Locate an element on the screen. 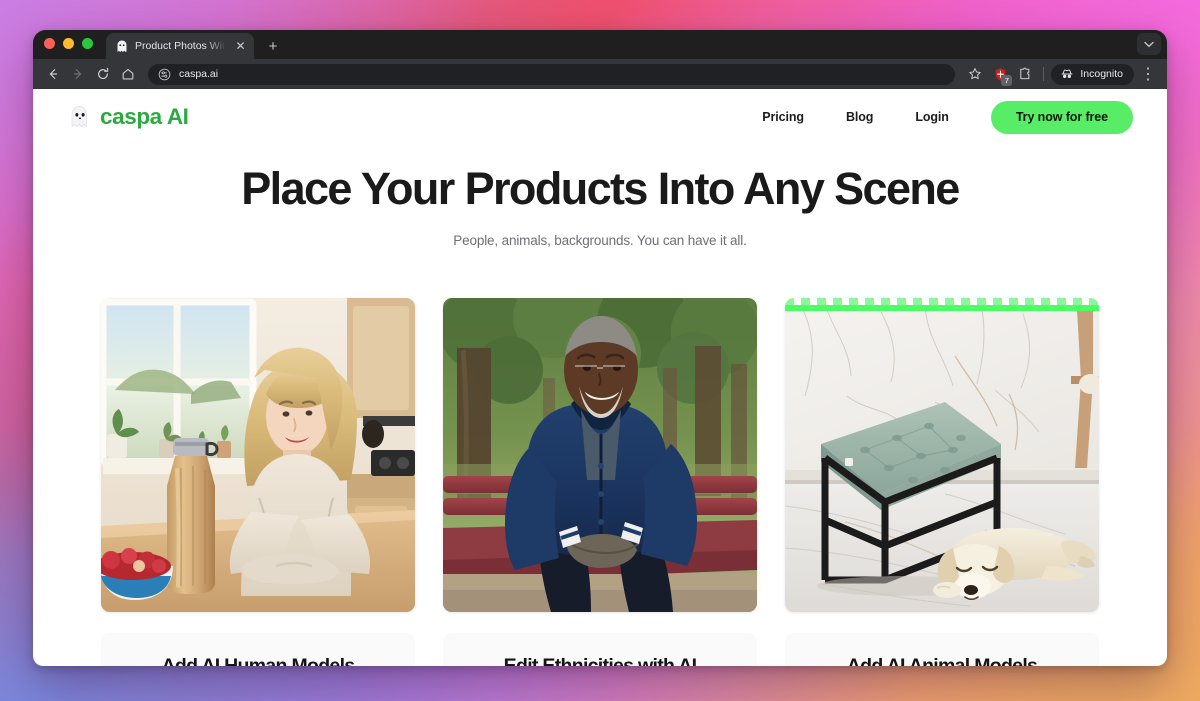 This screenshot has height=701, width=1200. card-image-ethnicity-edit is located at coordinates (600, 455).